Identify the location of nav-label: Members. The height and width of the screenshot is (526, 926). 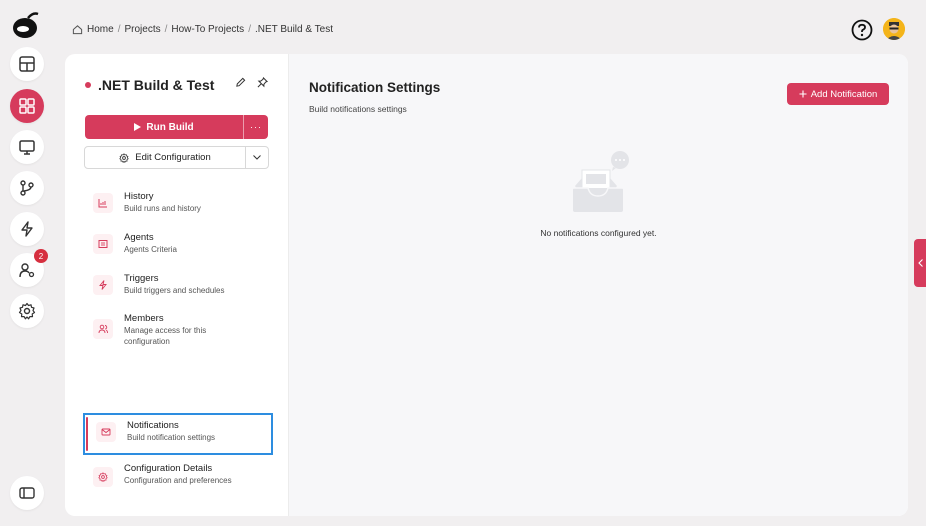
(144, 318).